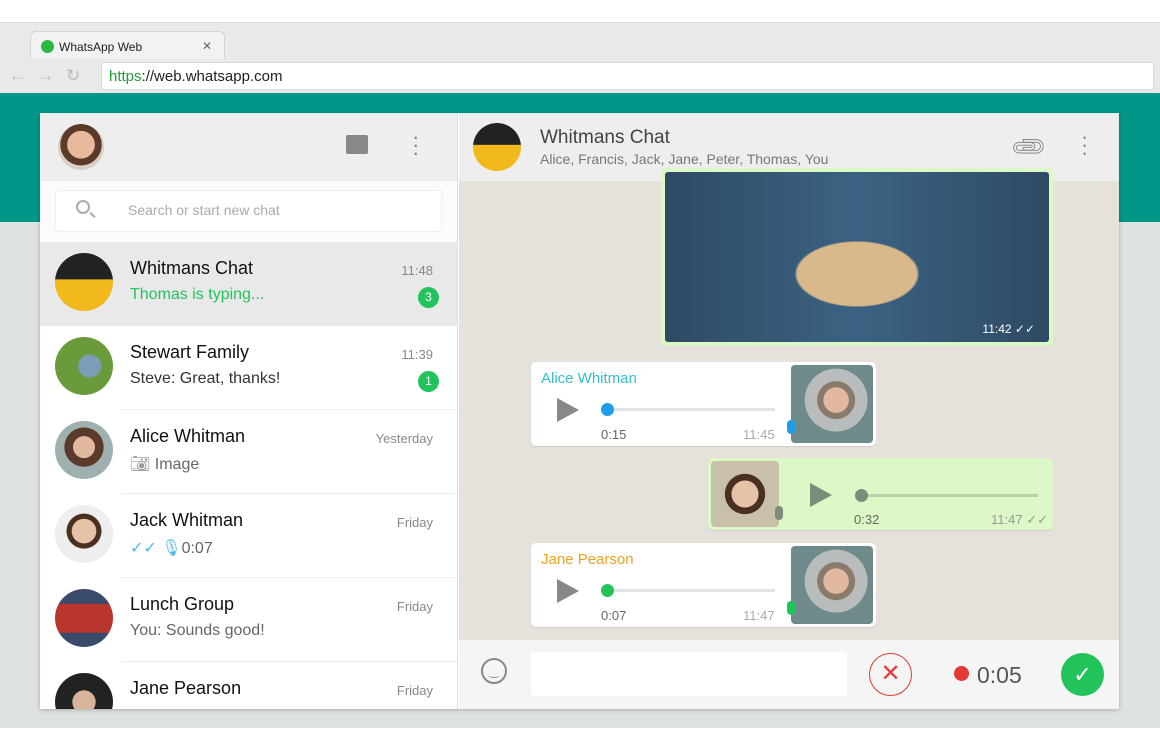  I want to click on chat-name: Whitmans Chat, so click(192, 268).